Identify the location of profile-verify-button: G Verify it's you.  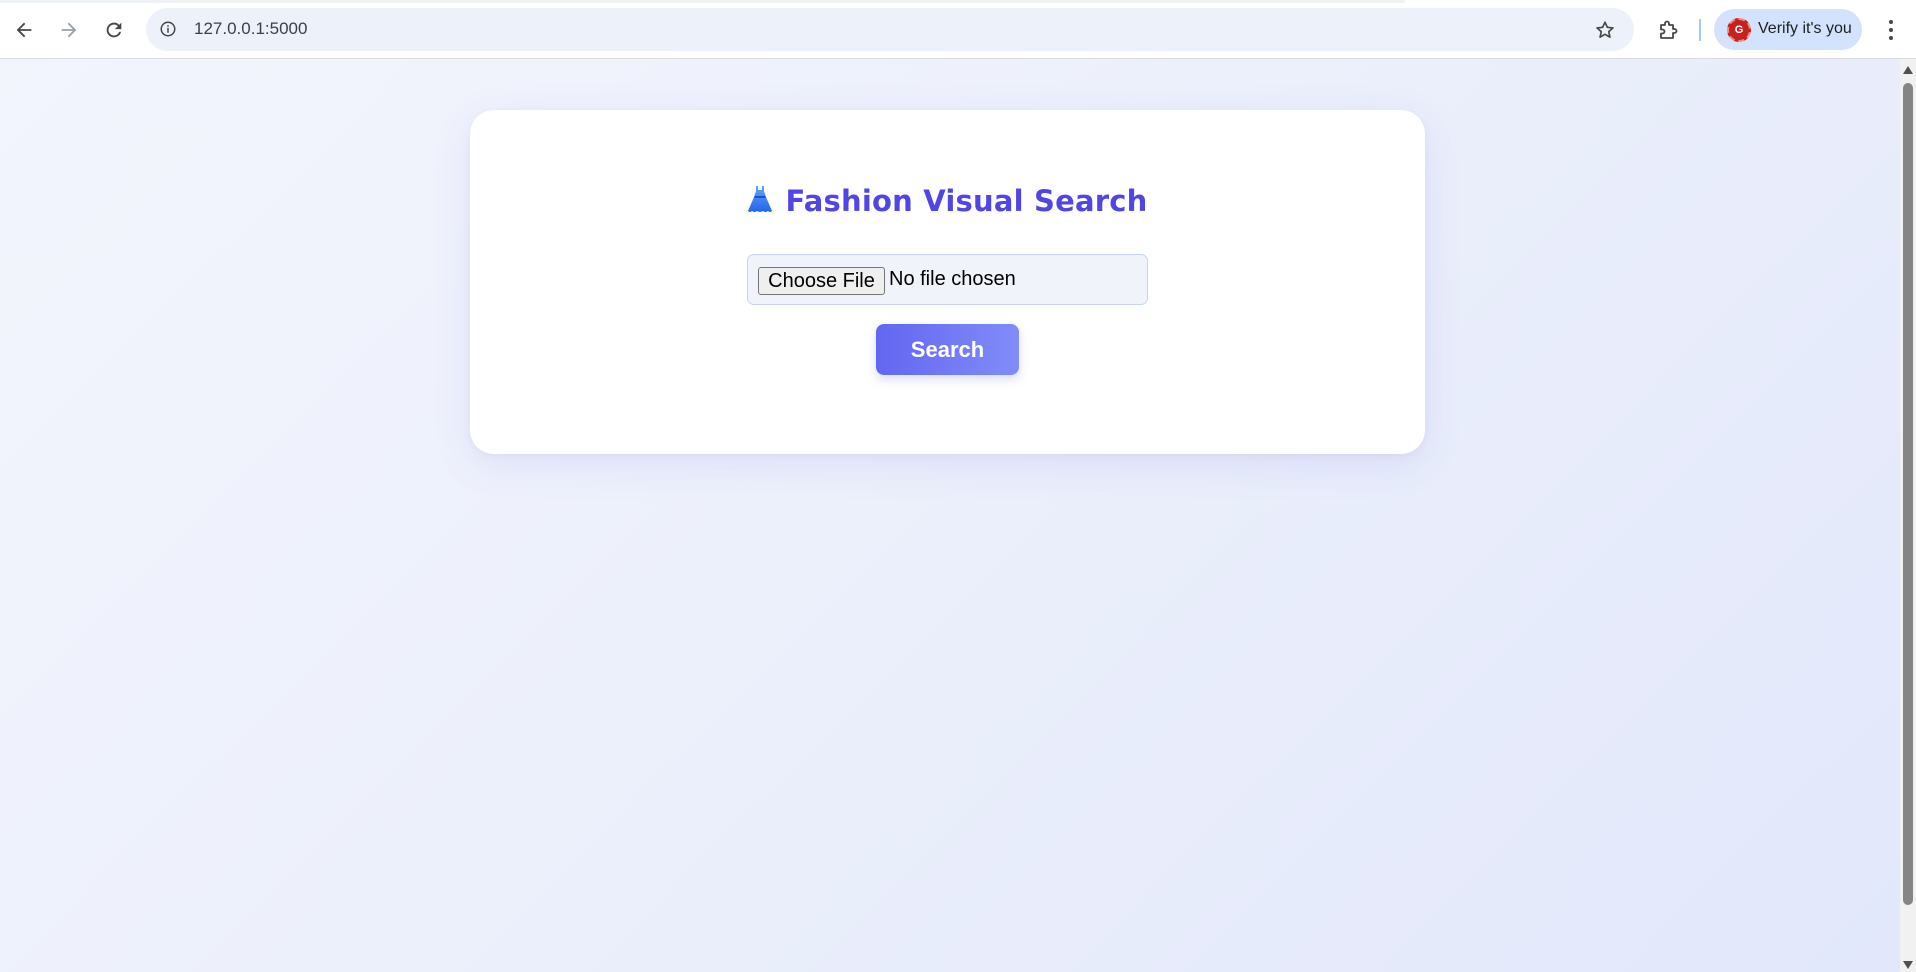
(1788, 29).